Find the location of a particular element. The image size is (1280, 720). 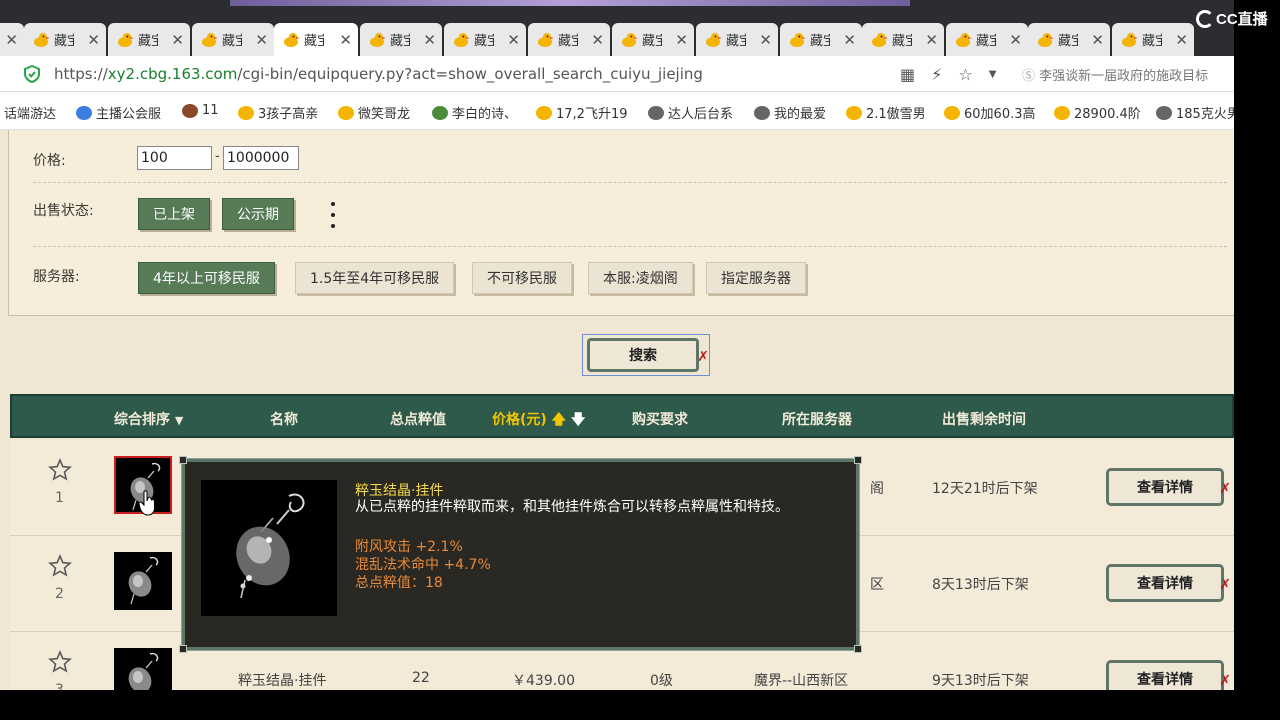

price-min-input is located at coordinates (174, 158).